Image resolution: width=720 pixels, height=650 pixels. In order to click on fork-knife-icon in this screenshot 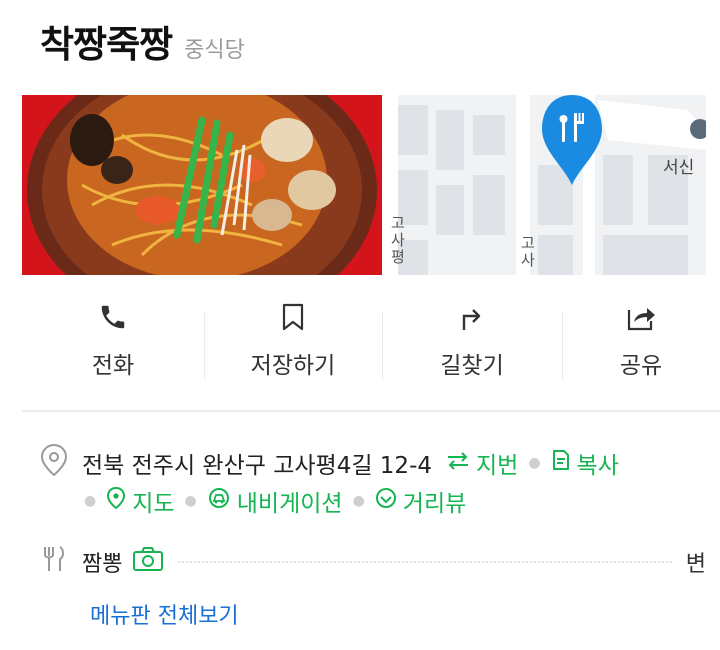, I will do `click(54, 562)`.